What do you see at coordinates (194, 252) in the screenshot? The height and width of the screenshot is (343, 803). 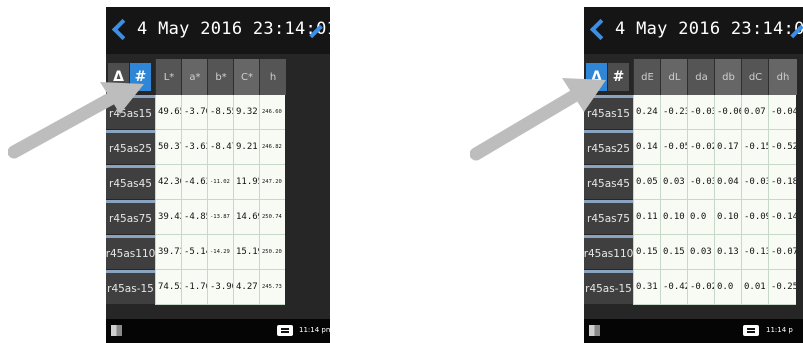 I see `table-cell: -5.14` at bounding box center [194, 252].